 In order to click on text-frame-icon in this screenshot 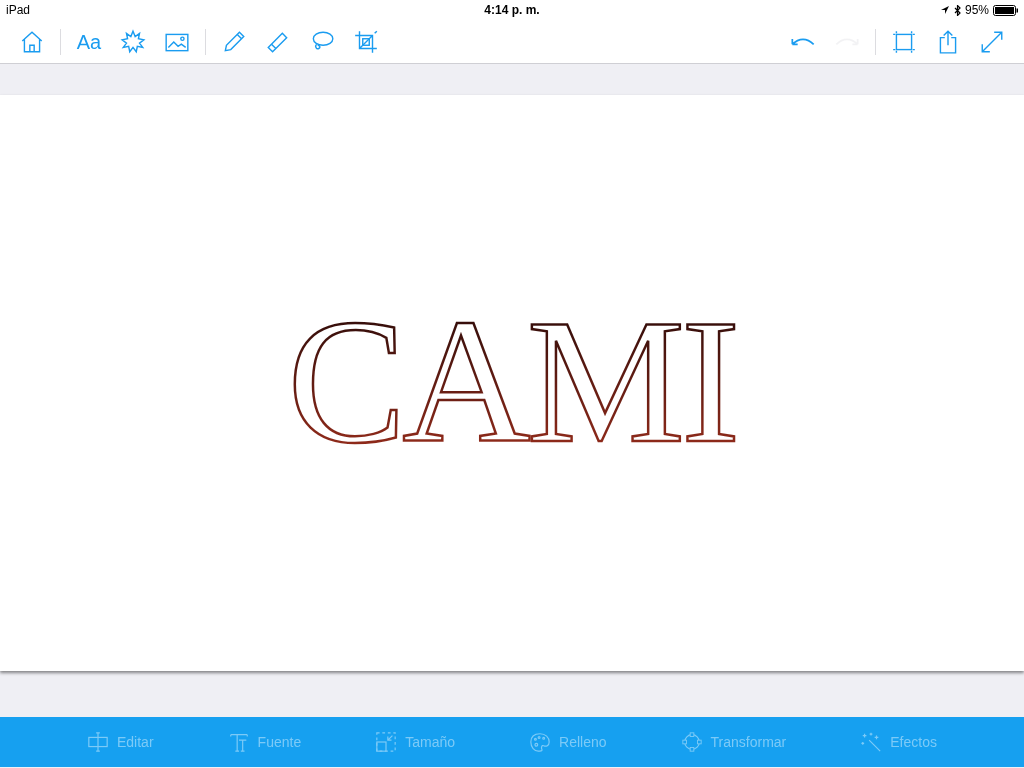, I will do `click(98, 742)`.